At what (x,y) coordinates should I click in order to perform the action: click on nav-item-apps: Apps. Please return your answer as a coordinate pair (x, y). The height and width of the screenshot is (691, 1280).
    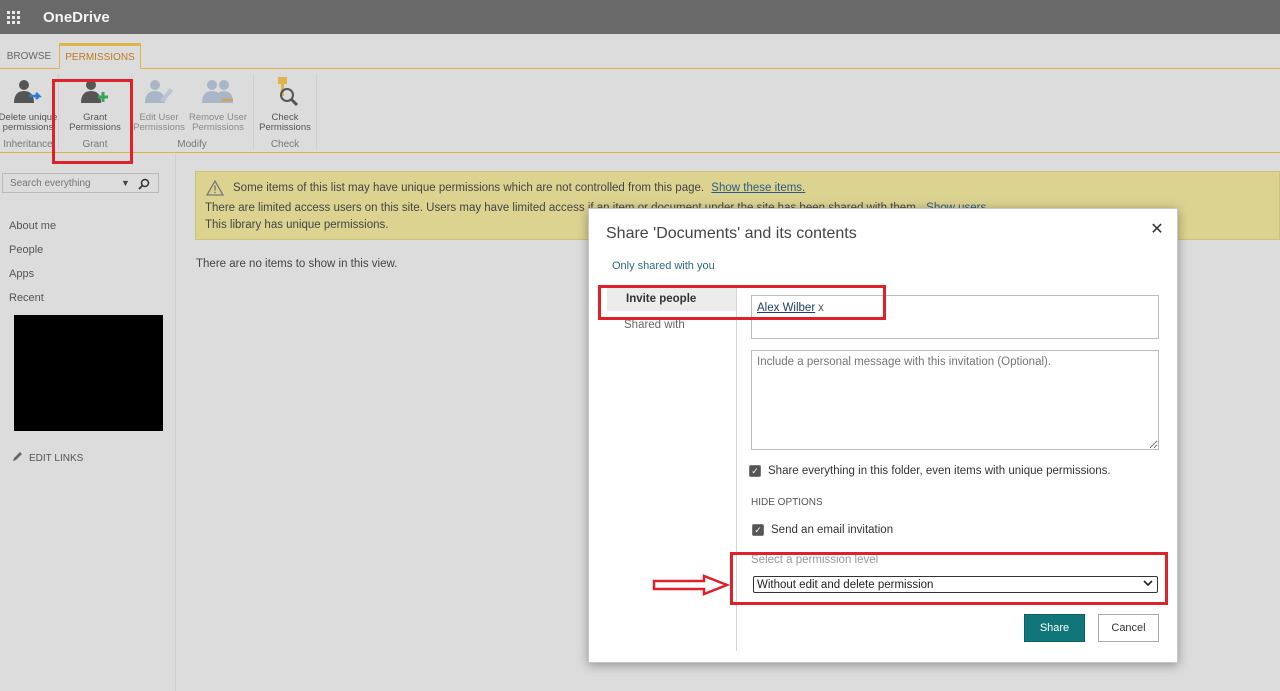
    Looking at the image, I should click on (21, 274).